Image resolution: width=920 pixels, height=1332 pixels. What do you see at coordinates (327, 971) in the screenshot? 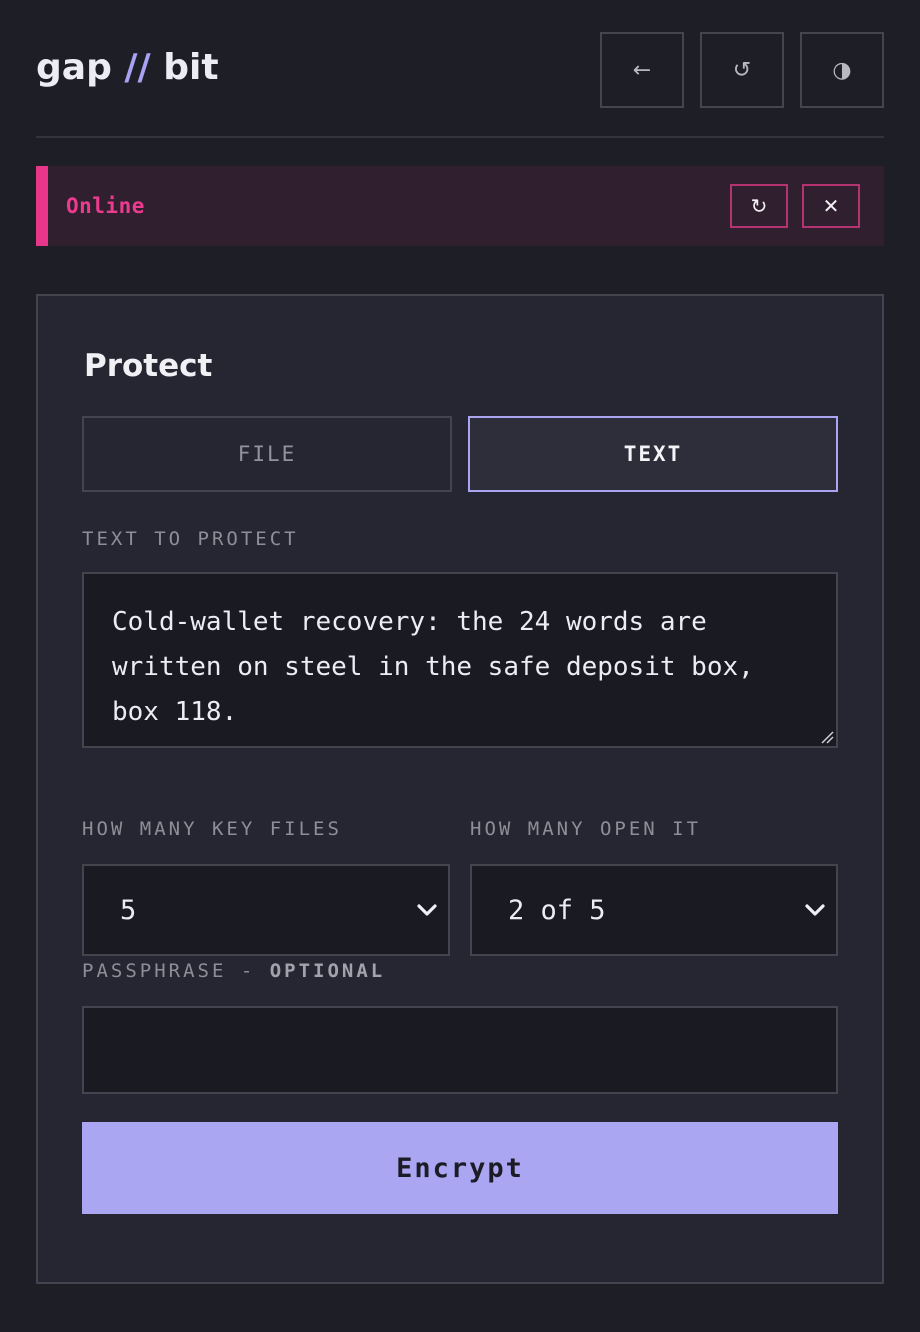
I see `optional-tag: OPTIONAL` at bounding box center [327, 971].